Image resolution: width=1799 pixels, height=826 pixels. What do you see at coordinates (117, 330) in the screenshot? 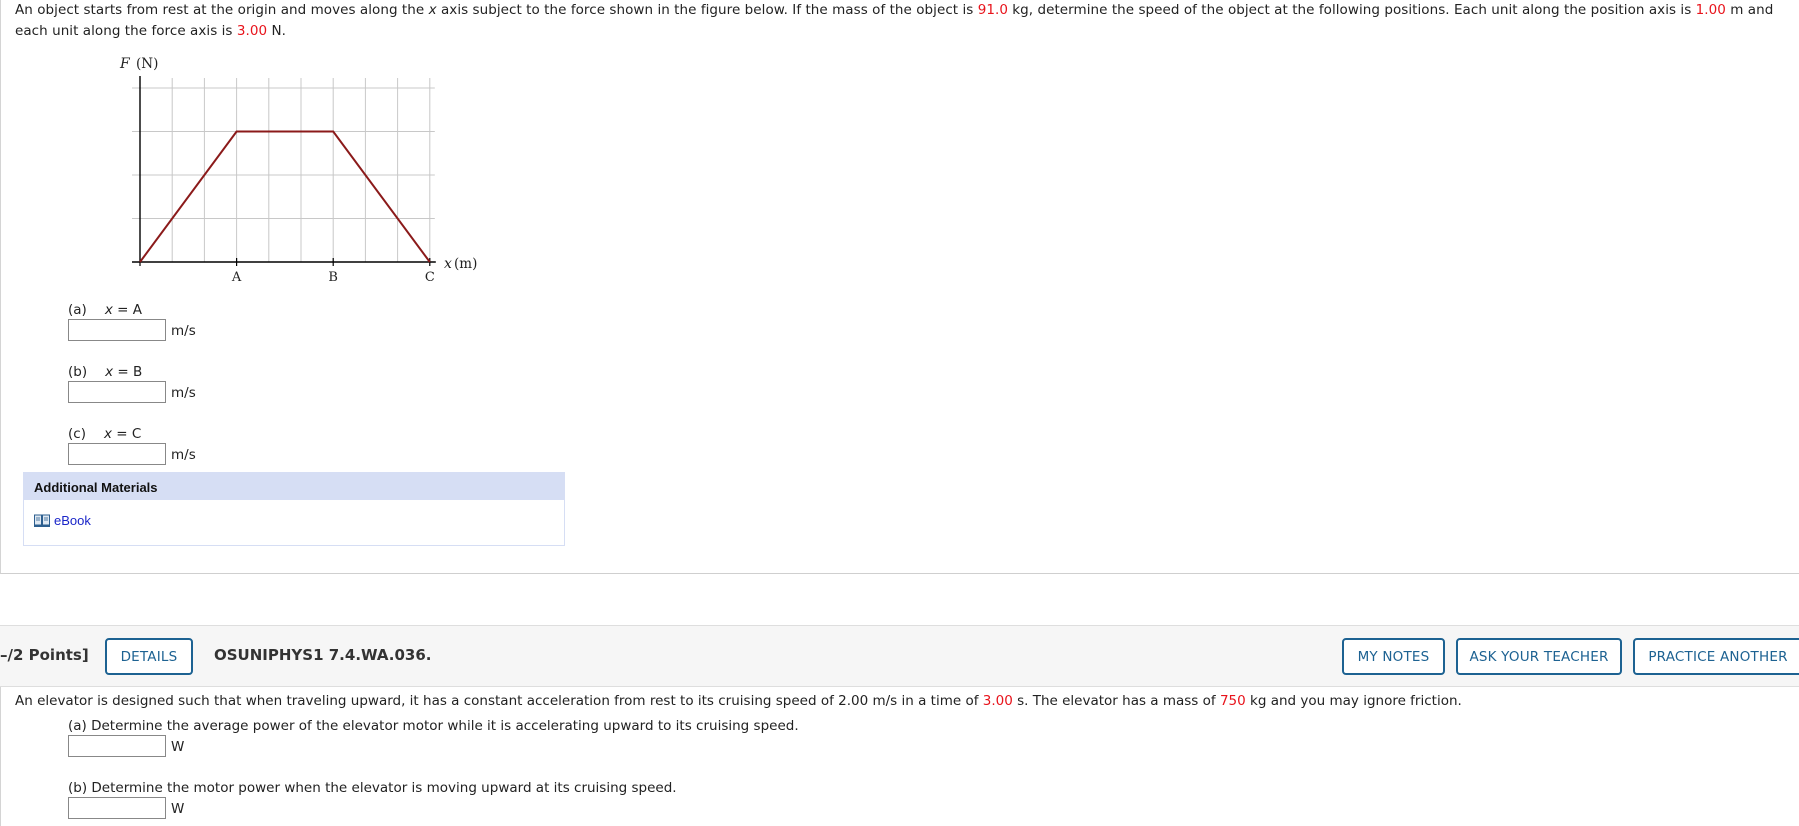
I see `answer-input-a` at bounding box center [117, 330].